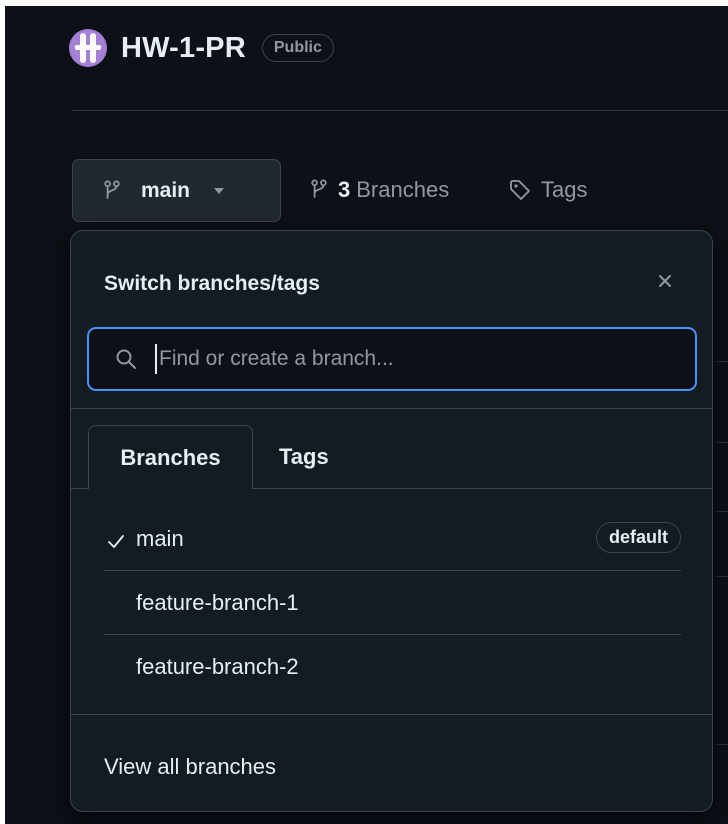 This screenshot has width=728, height=824. What do you see at coordinates (392, 457) in the screenshot?
I see `branch-tag-tabs: Branches Tags` at bounding box center [392, 457].